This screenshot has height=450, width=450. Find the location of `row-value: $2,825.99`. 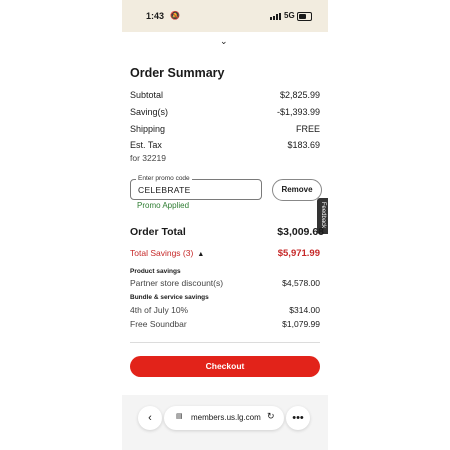

row-value: $2,825.99 is located at coordinates (299, 95).